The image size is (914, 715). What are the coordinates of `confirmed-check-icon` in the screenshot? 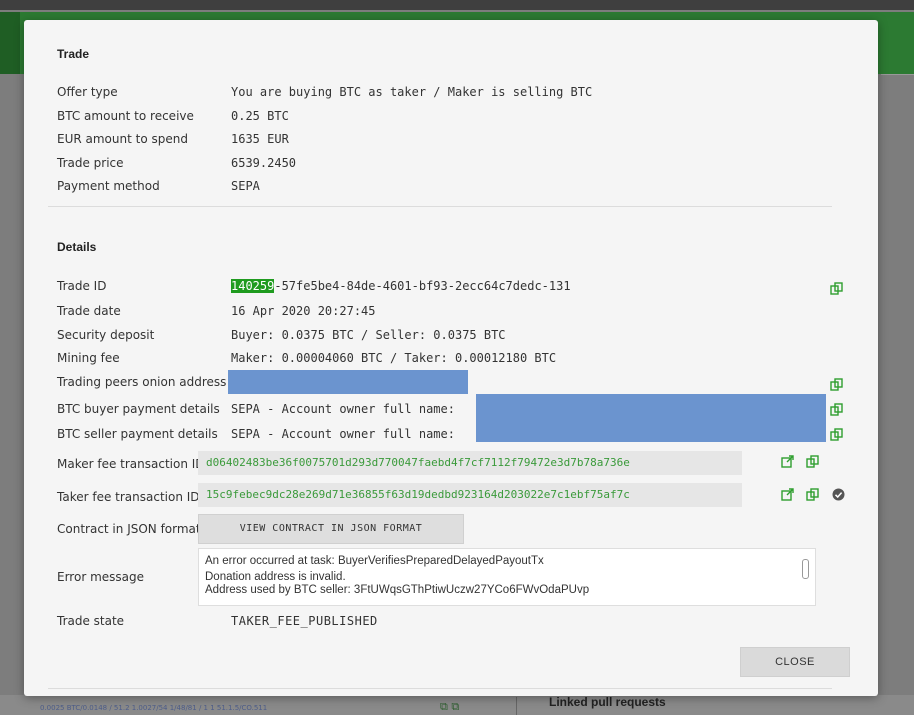 It's located at (838, 494).